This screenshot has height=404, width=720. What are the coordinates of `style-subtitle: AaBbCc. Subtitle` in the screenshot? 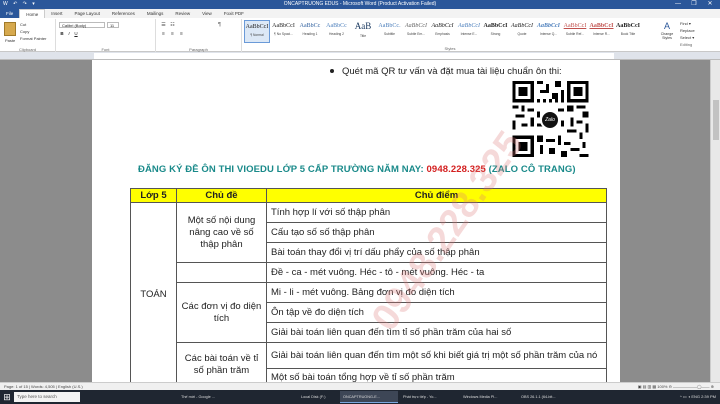 It's located at (389, 31).